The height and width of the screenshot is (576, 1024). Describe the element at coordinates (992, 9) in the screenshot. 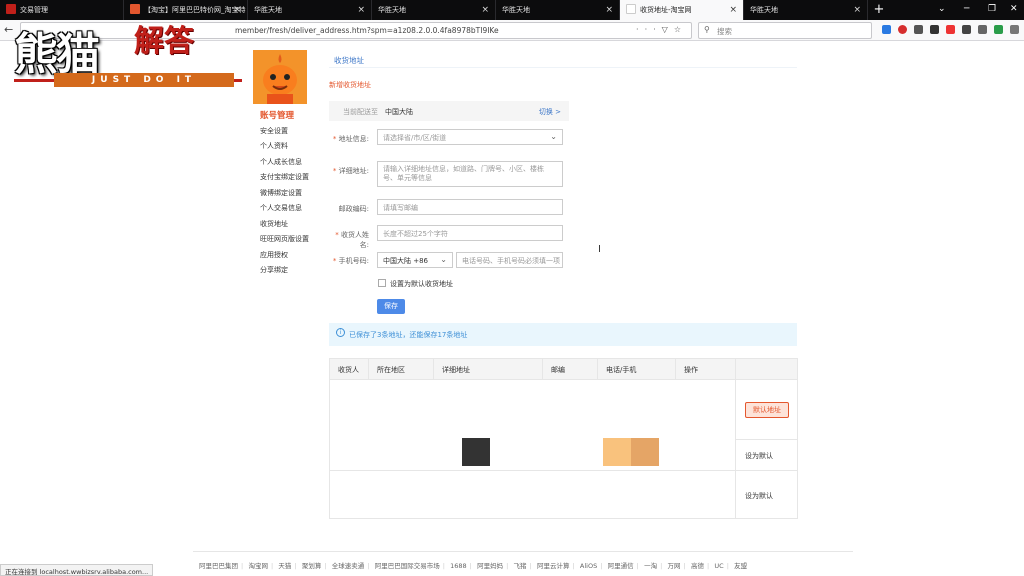

I see `maximize-icon: ❐` at that location.